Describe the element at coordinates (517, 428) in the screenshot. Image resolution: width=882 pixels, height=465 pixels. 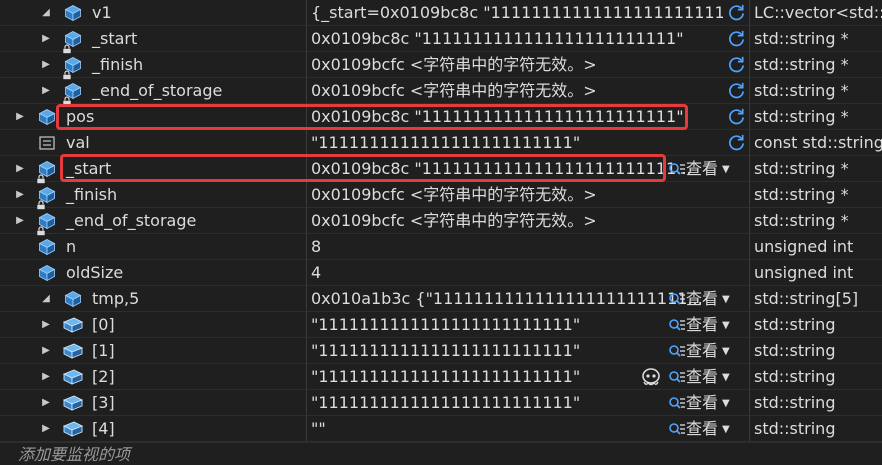
I see `variable-value: ""` at that location.